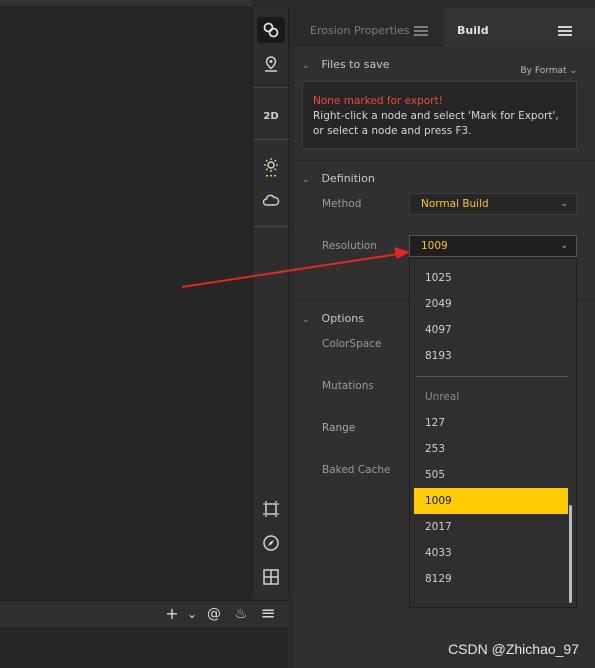  I want to click on watermark-text: CSDN @Zhichao_97, so click(513, 649).